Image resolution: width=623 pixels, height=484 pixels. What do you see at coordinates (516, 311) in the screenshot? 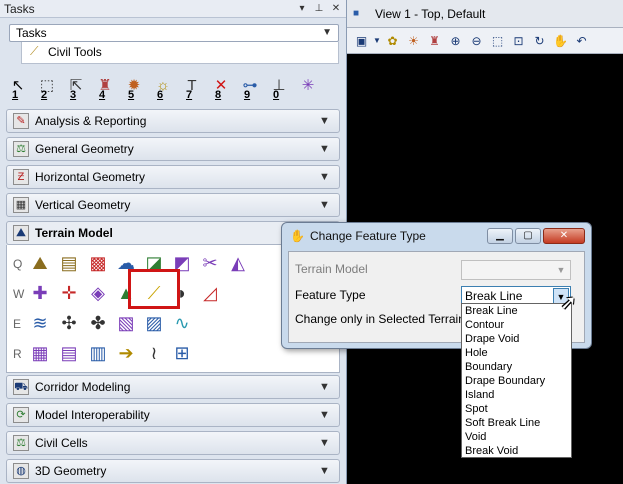
I see `option-break-line: Break Line` at bounding box center [516, 311].